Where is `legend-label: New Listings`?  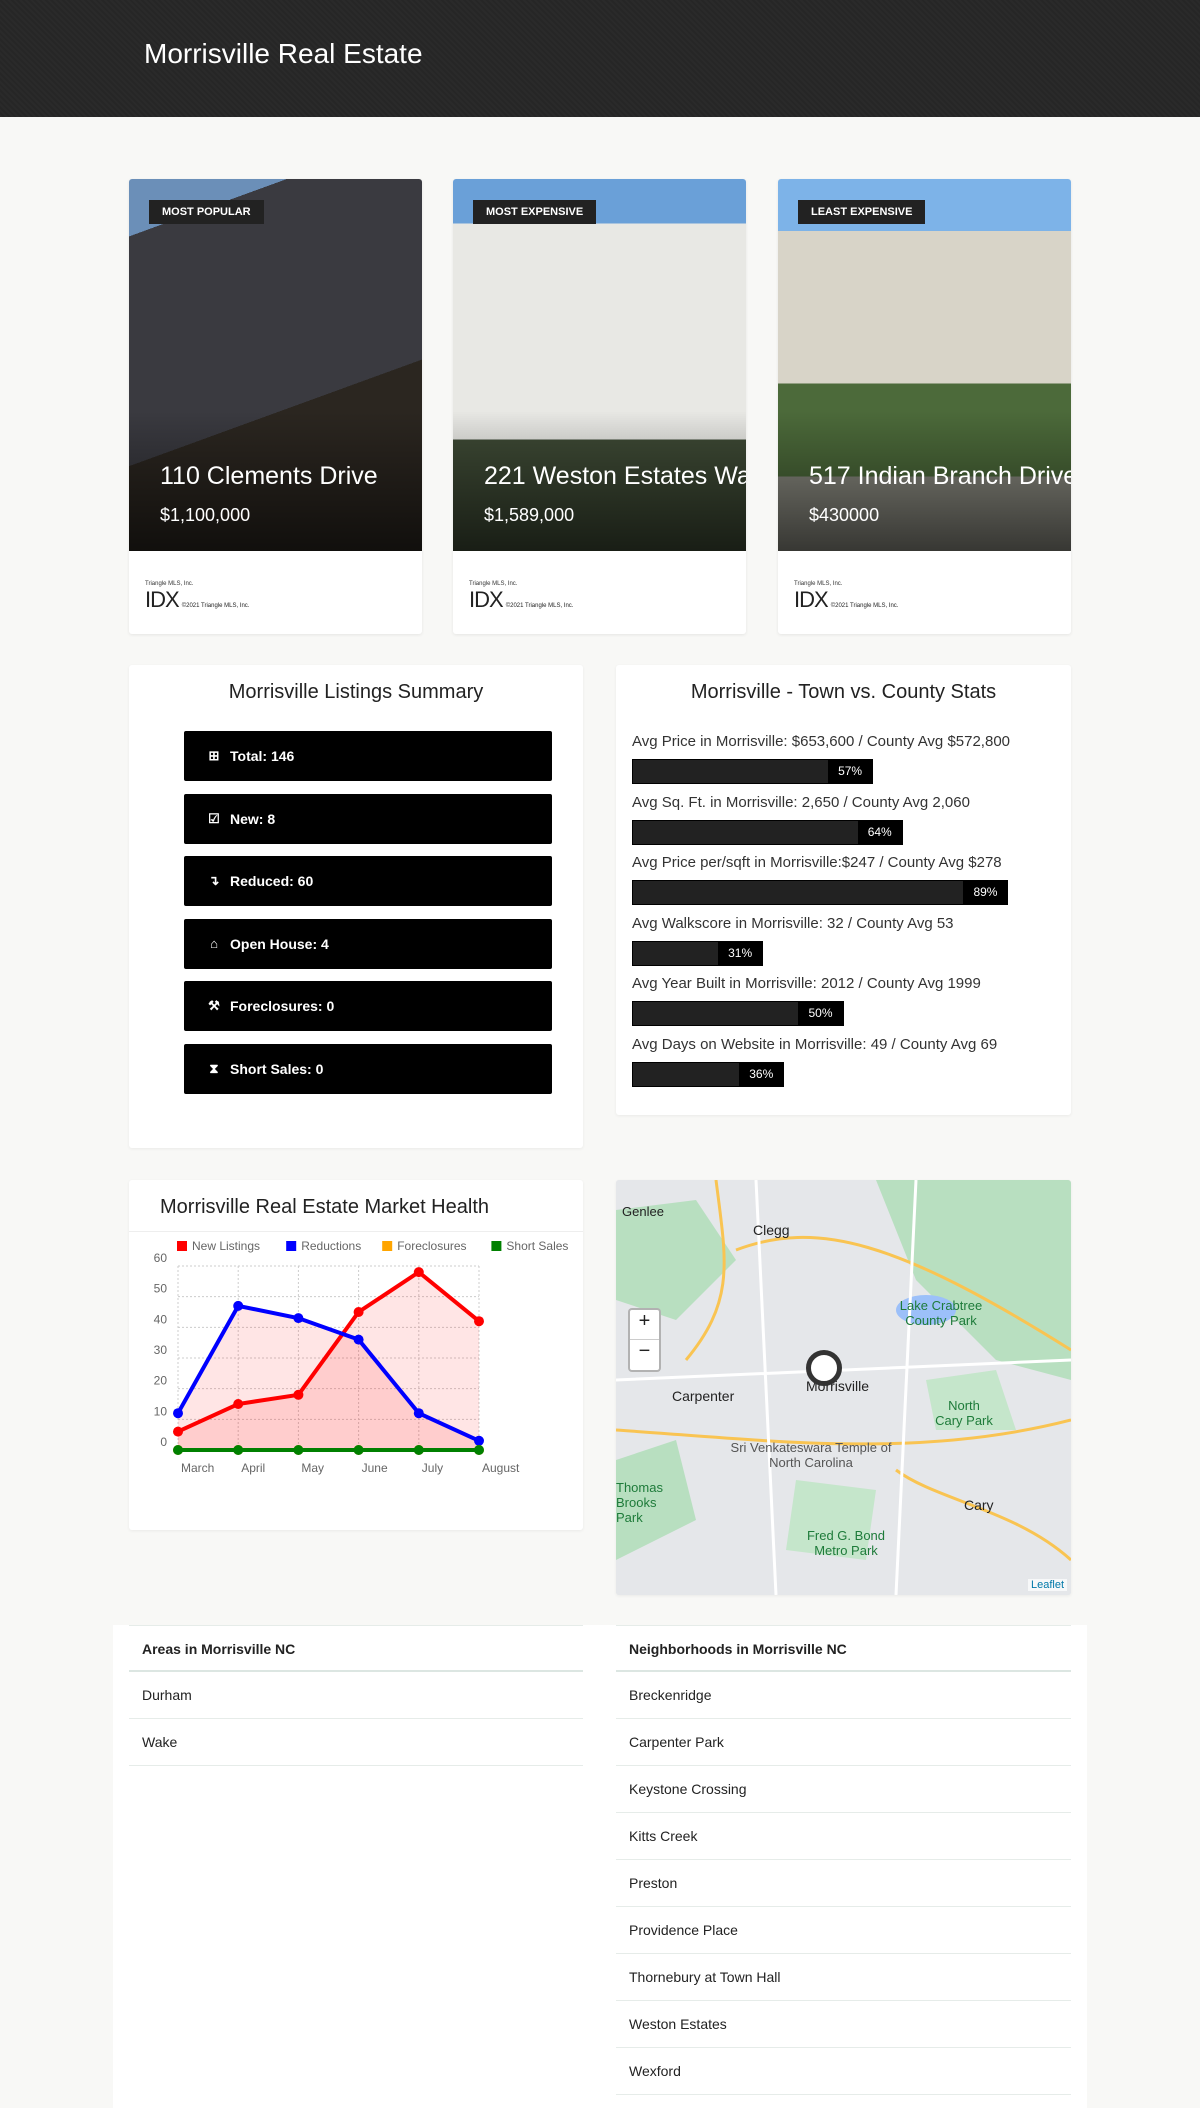
legend-label: New Listings is located at coordinates (226, 1246).